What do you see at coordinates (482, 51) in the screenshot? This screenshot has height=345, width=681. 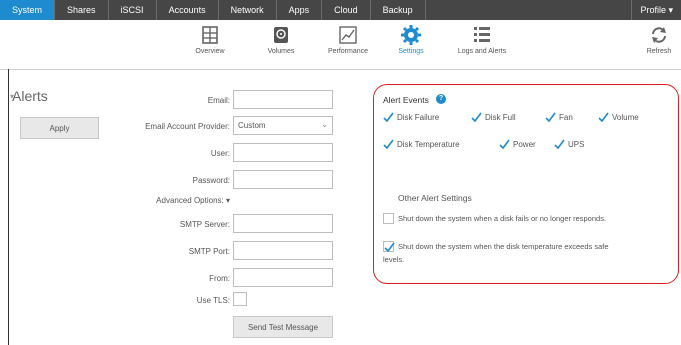 I see `subnav-logs-alerts-label: Logs and Alerts` at bounding box center [482, 51].